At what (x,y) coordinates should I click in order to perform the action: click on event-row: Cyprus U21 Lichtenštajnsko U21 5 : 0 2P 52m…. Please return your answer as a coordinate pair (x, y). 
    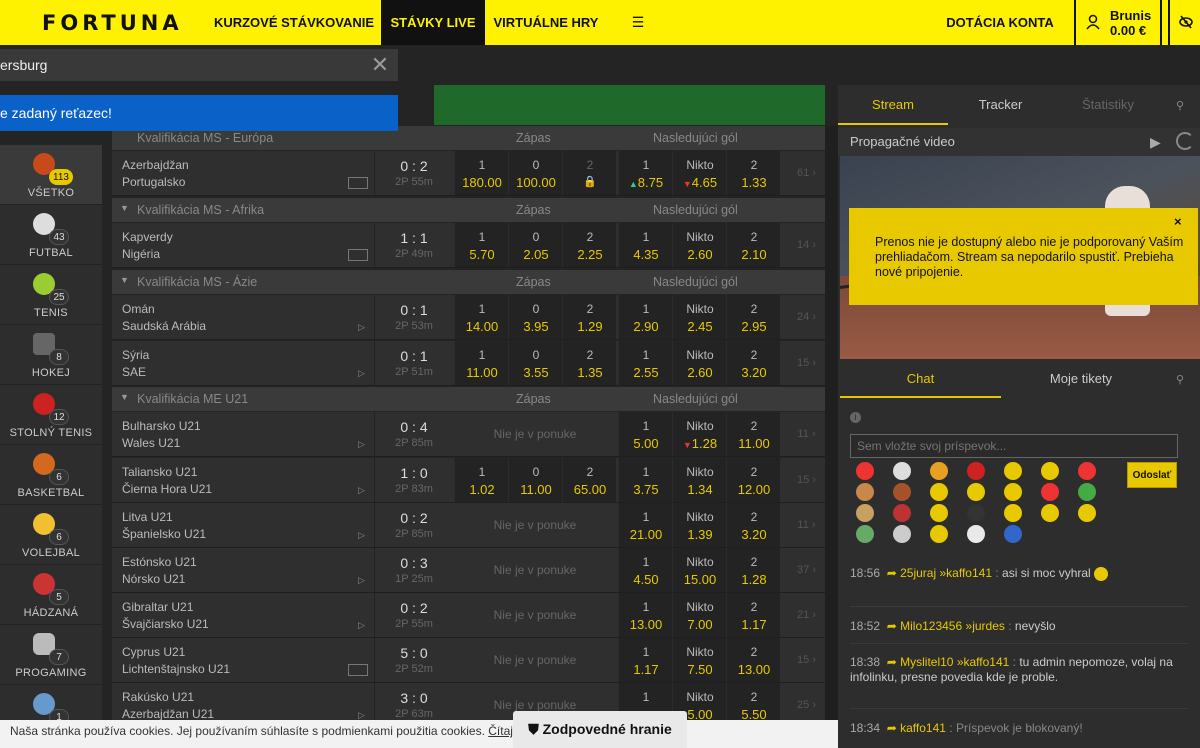
    Looking at the image, I should click on (468, 660).